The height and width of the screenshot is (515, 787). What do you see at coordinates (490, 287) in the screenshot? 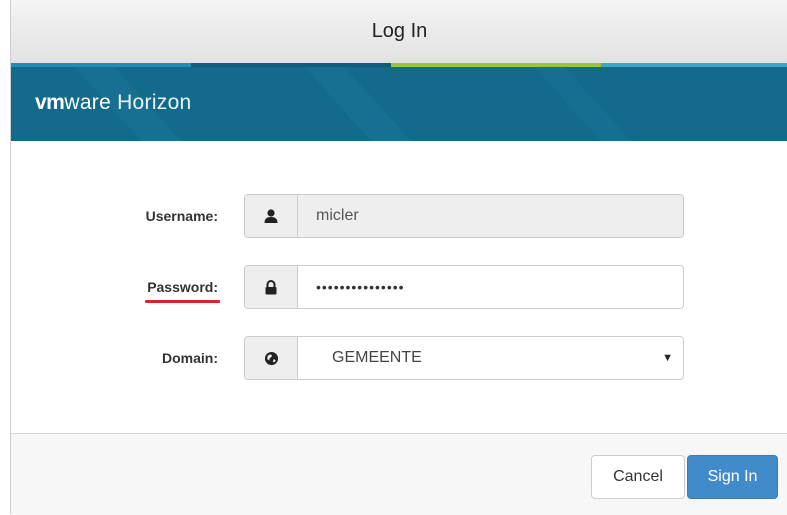
I see `password-field: •••••••••••••••` at bounding box center [490, 287].